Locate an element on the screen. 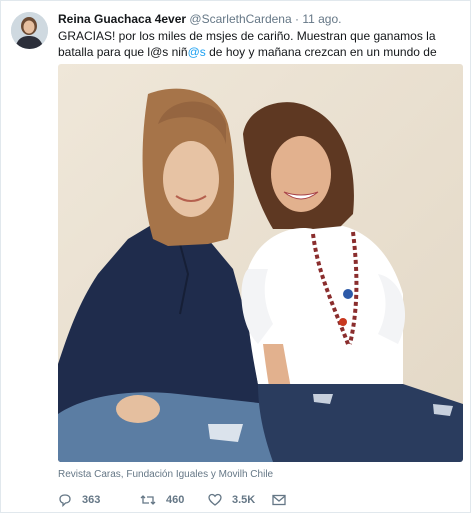  avatar-image is located at coordinates (29, 30).